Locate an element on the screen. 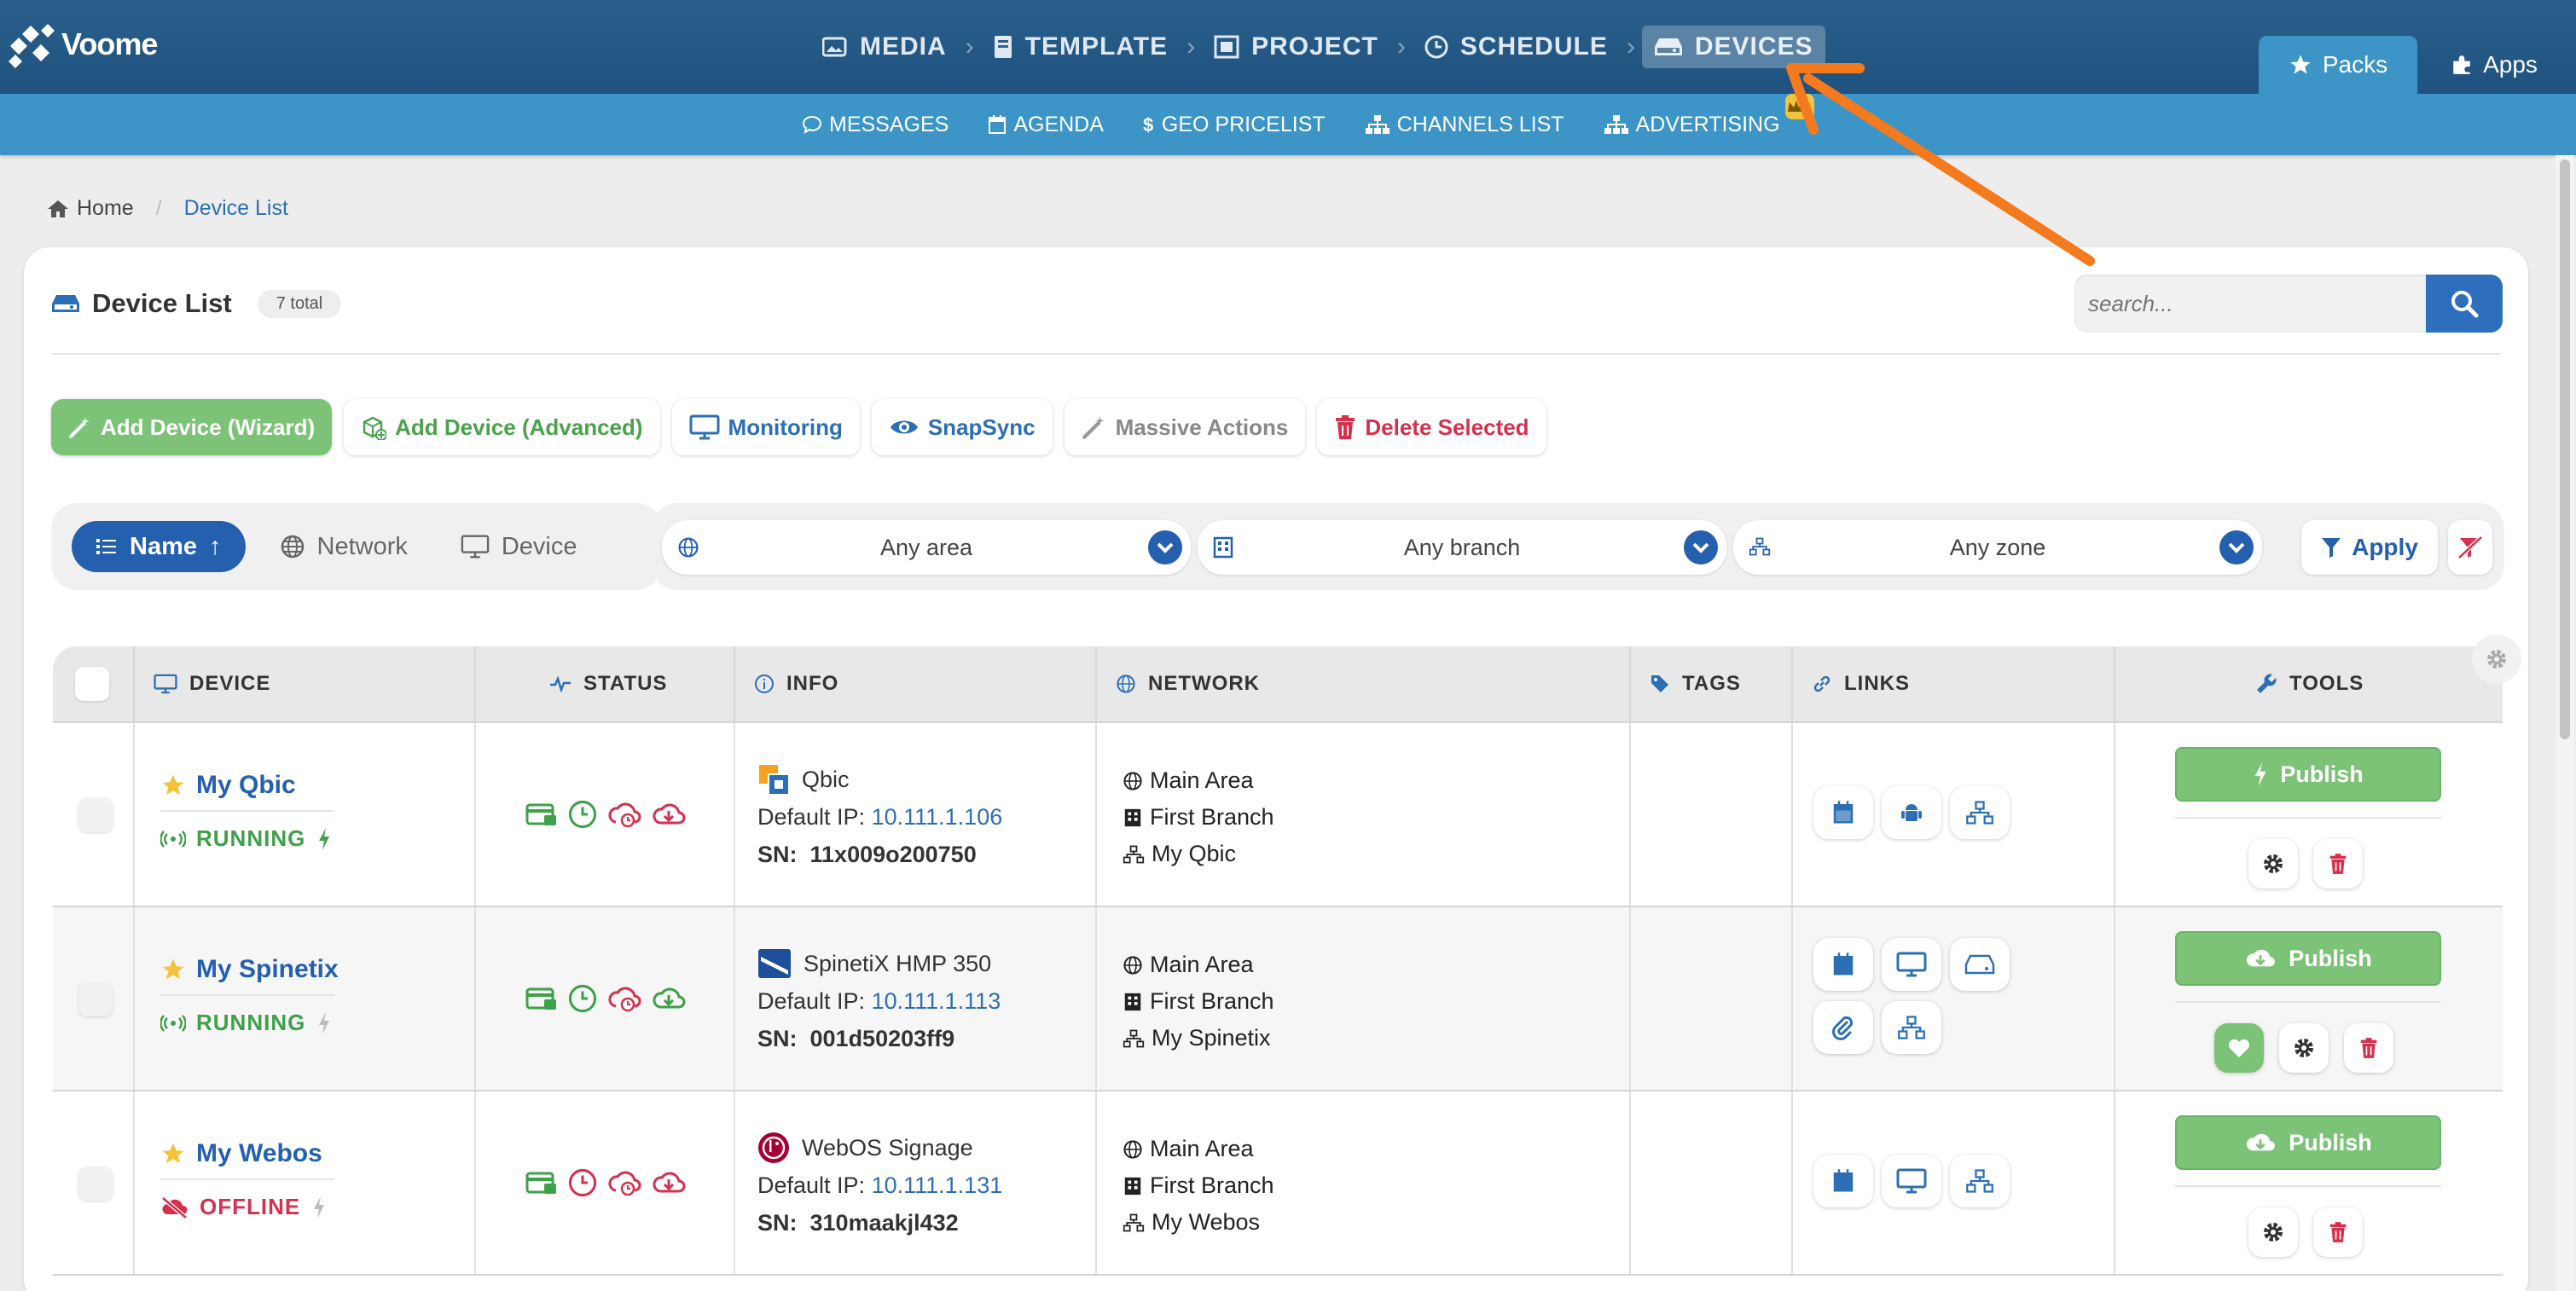 This screenshot has height=1291, width=2576. trash-icon is located at coordinates (1345, 427).